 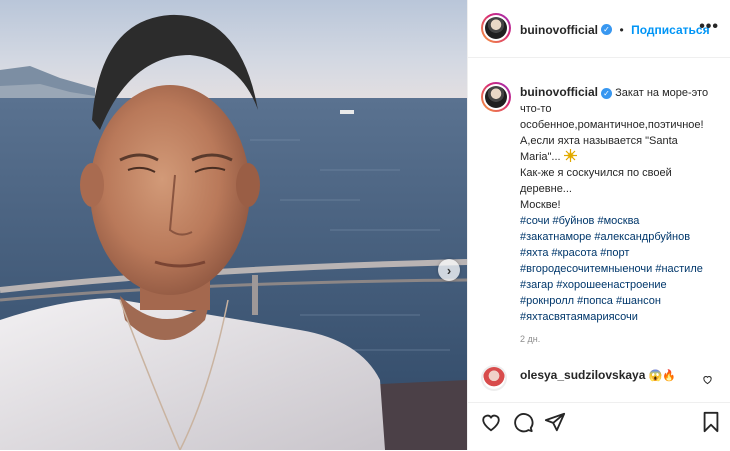 I want to click on caption-username: buinovofficial, so click(x=559, y=92).